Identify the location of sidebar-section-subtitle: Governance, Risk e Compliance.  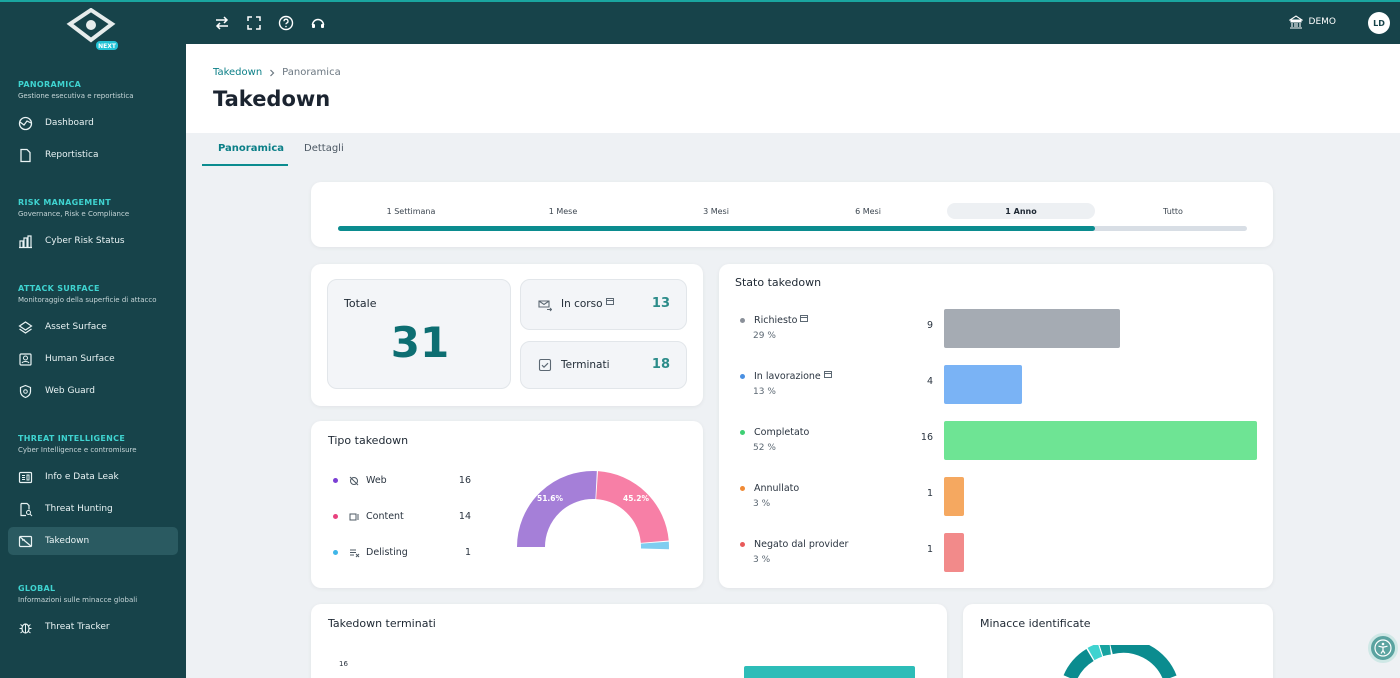
(74, 214).